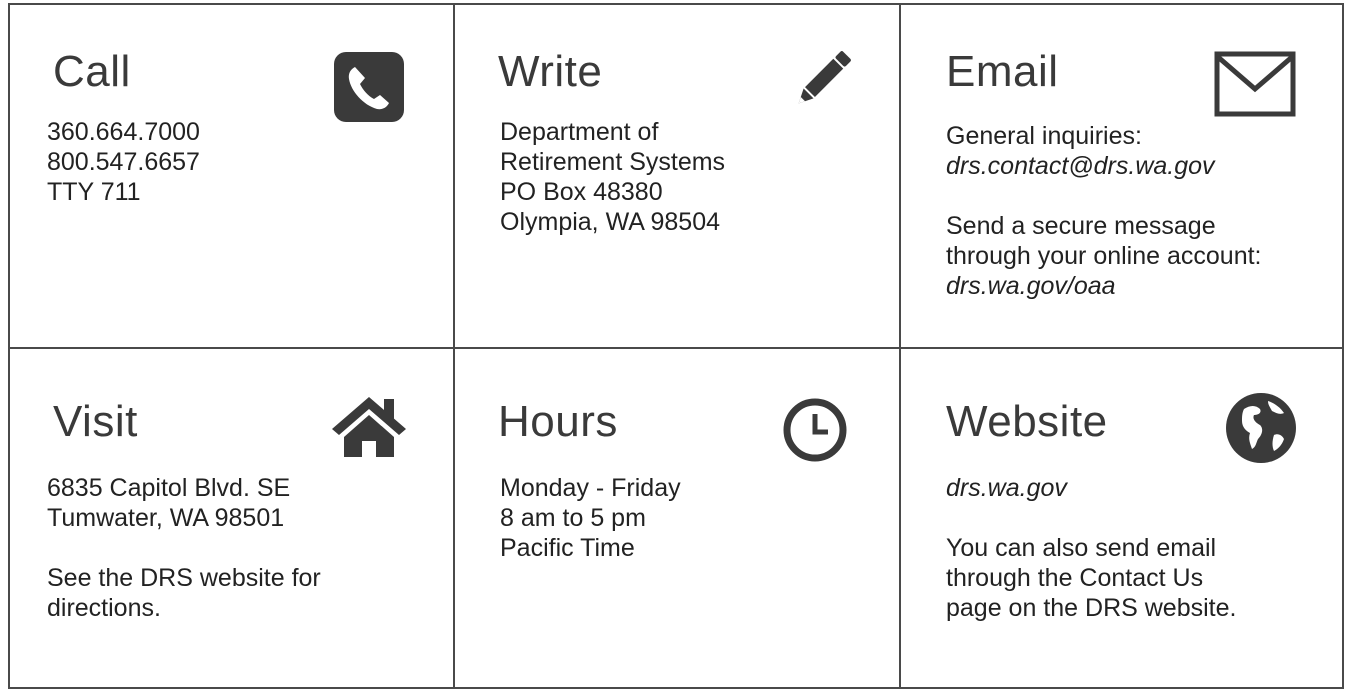 The height and width of the screenshot is (693, 1345). Describe the element at coordinates (558, 421) in the screenshot. I see `hours-title: Hours` at that location.